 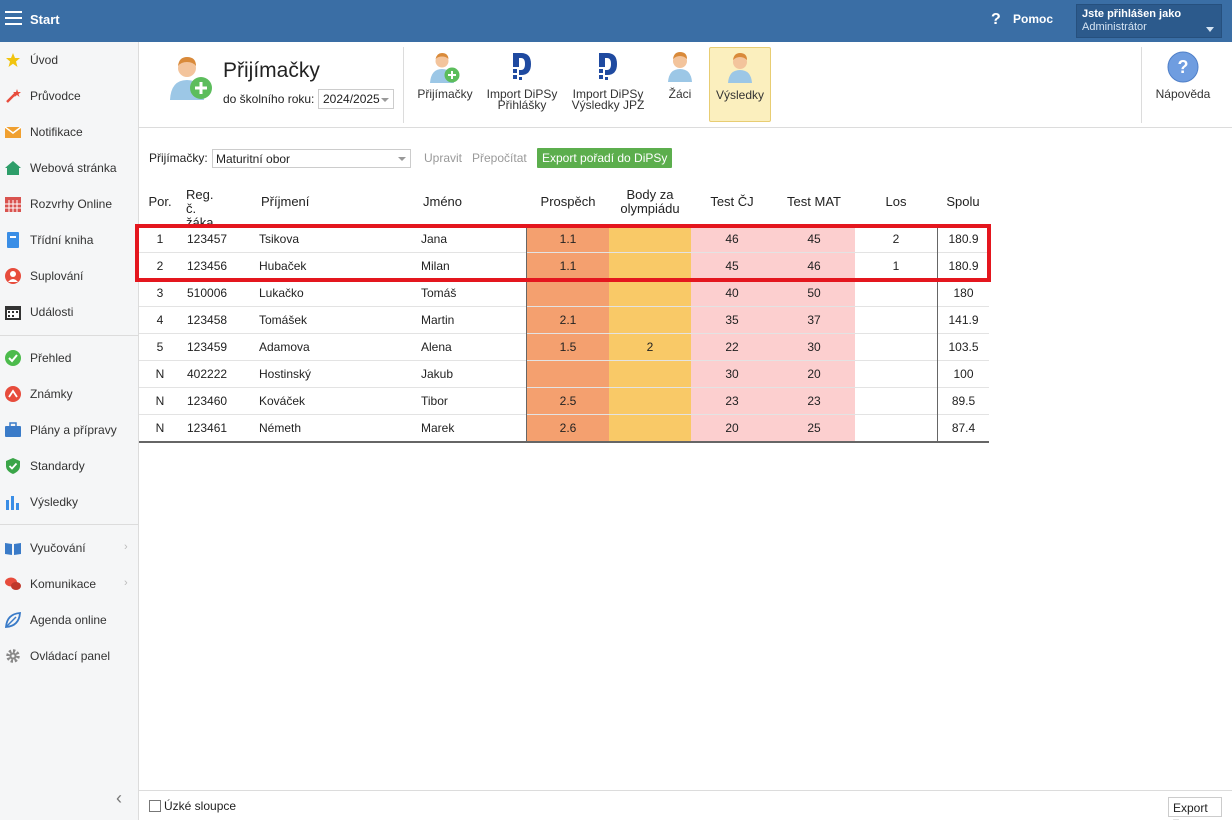 What do you see at coordinates (13, 204) in the screenshot?
I see `calendar-grid-icon` at bounding box center [13, 204].